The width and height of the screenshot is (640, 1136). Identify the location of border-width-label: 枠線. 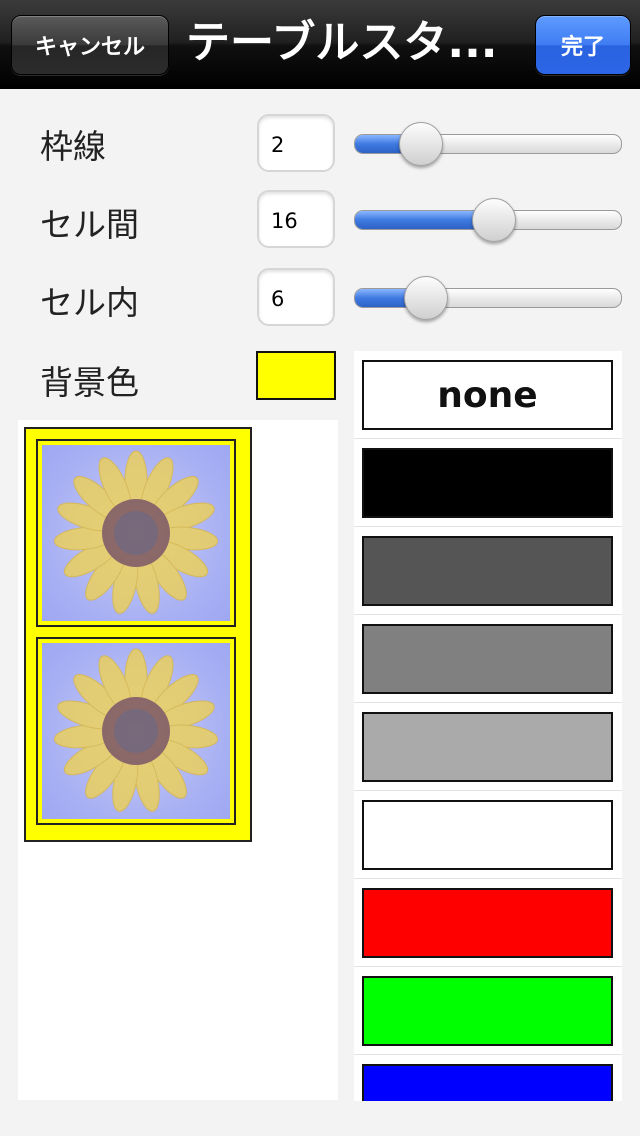
(73, 146).